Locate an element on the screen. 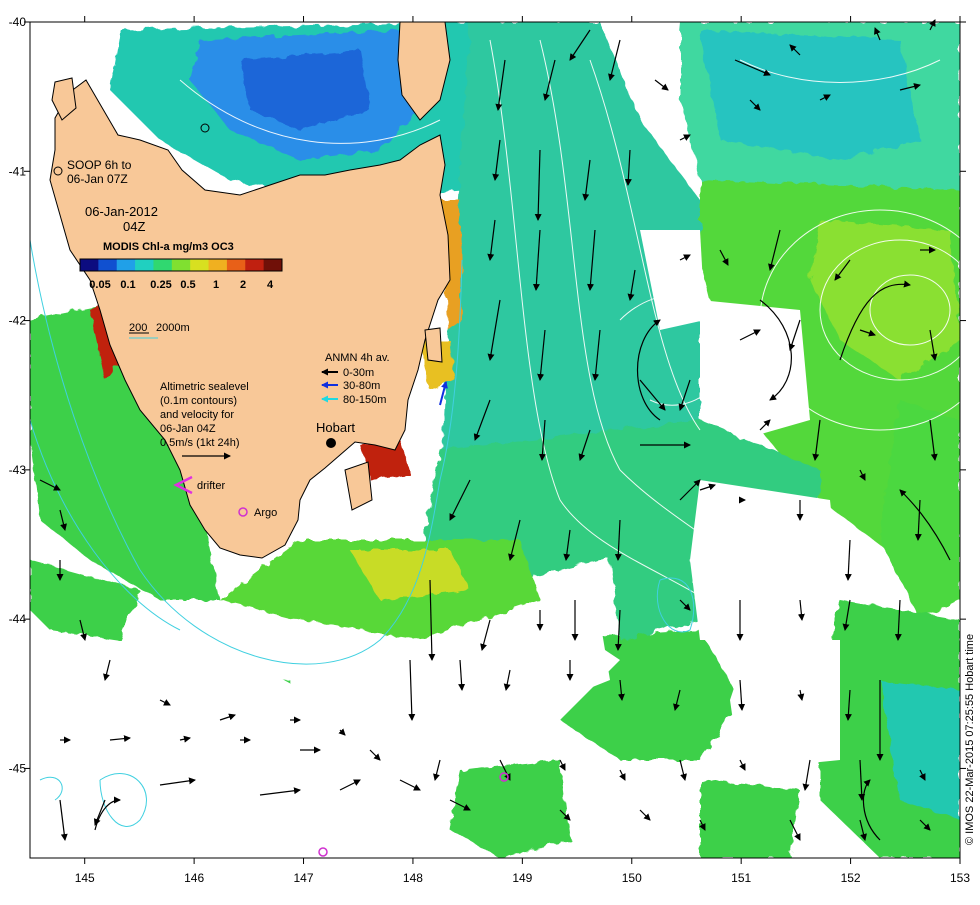 This screenshot has height=905, width=980. y-tick-label: -42 is located at coordinates (18, 321).